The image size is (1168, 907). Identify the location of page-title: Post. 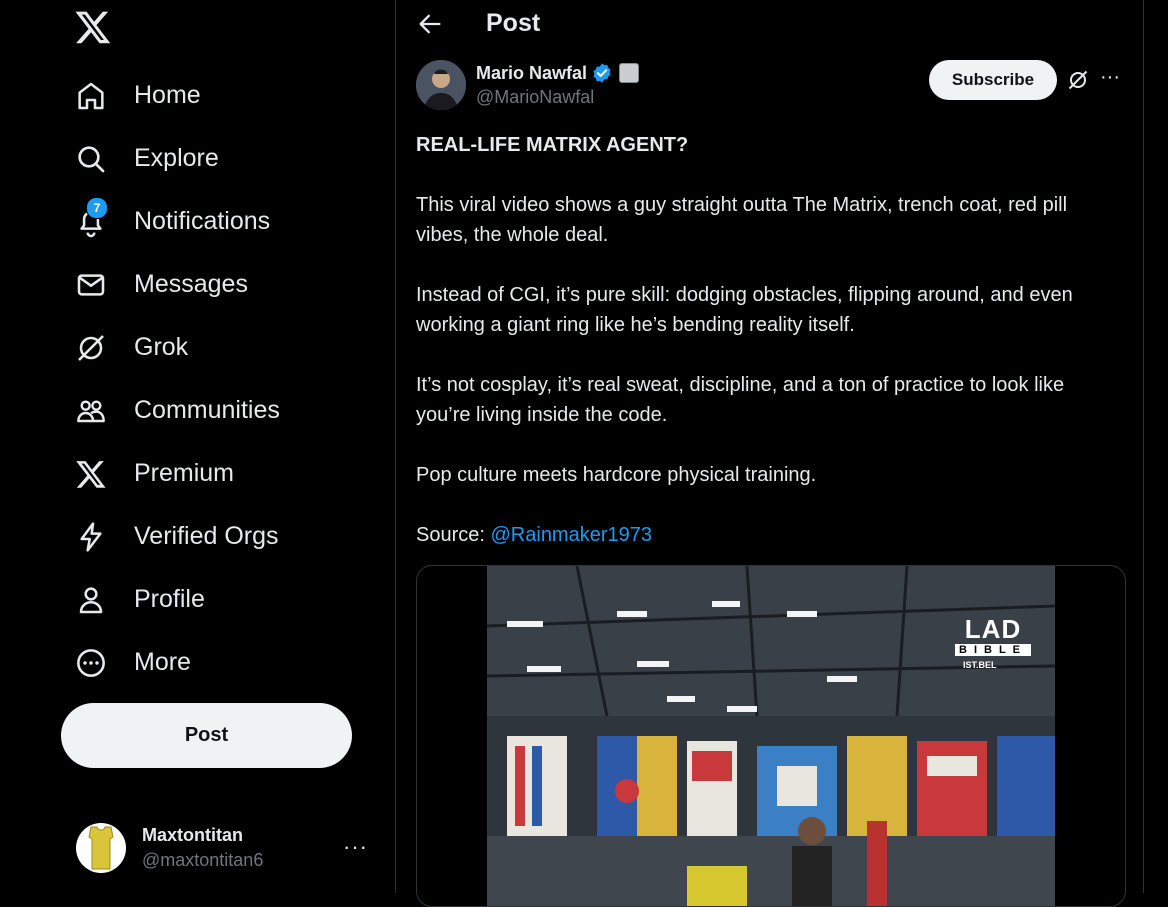
(513, 23).